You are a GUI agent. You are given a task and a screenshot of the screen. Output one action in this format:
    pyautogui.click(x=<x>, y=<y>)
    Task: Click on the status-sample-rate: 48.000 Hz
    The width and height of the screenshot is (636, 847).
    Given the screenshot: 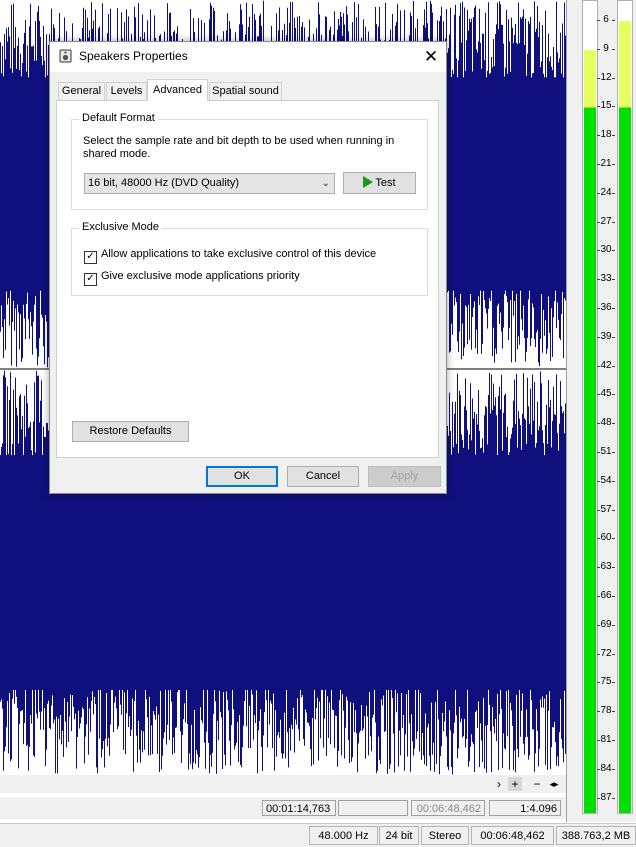 What is the action you would take?
    pyautogui.click(x=343, y=835)
    